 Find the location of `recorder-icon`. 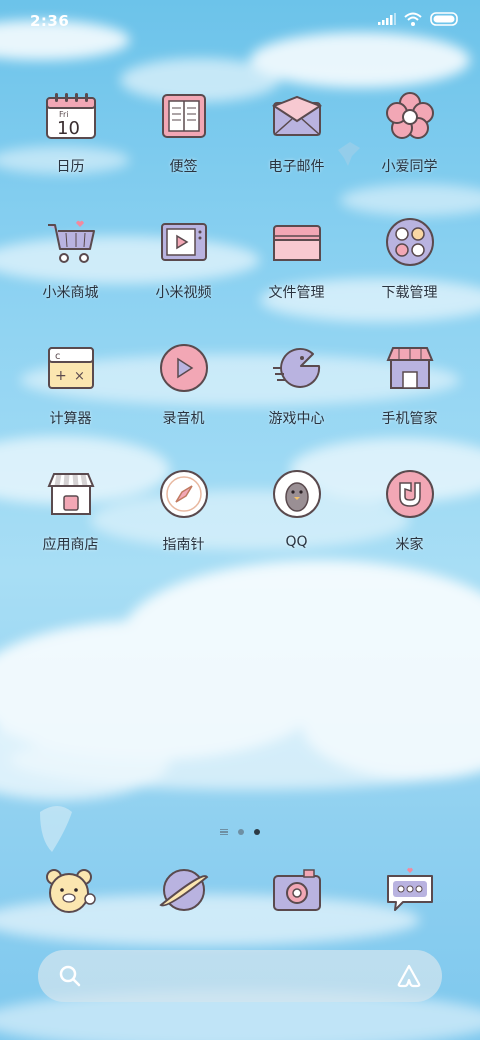

recorder-icon is located at coordinates (184, 368).